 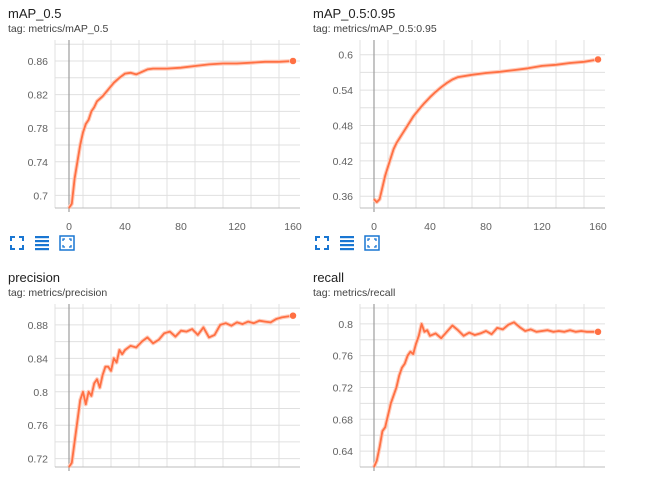 I want to click on y-tick-label: 0.72, so click(x=38, y=460).